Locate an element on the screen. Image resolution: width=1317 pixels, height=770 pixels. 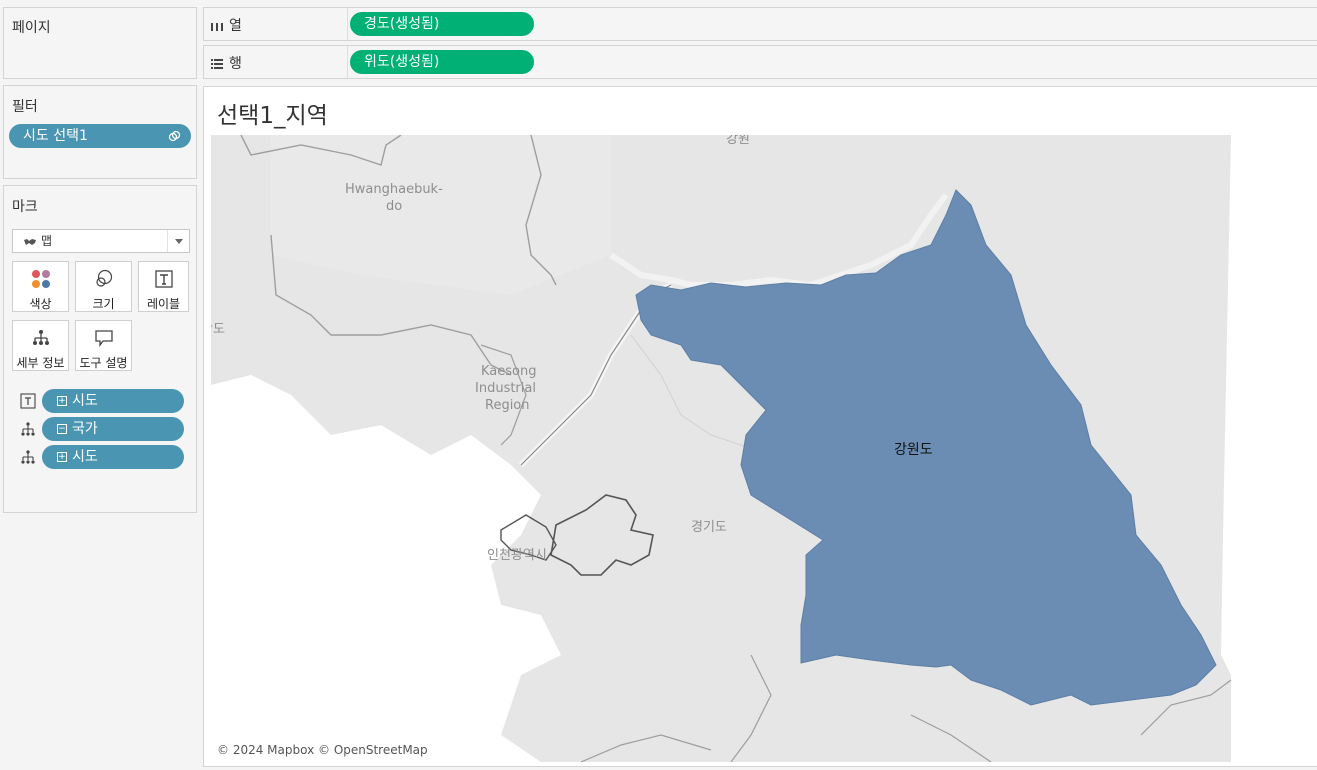
filter-pill-sido-selection: 시도 선택1 is located at coordinates (100, 136).